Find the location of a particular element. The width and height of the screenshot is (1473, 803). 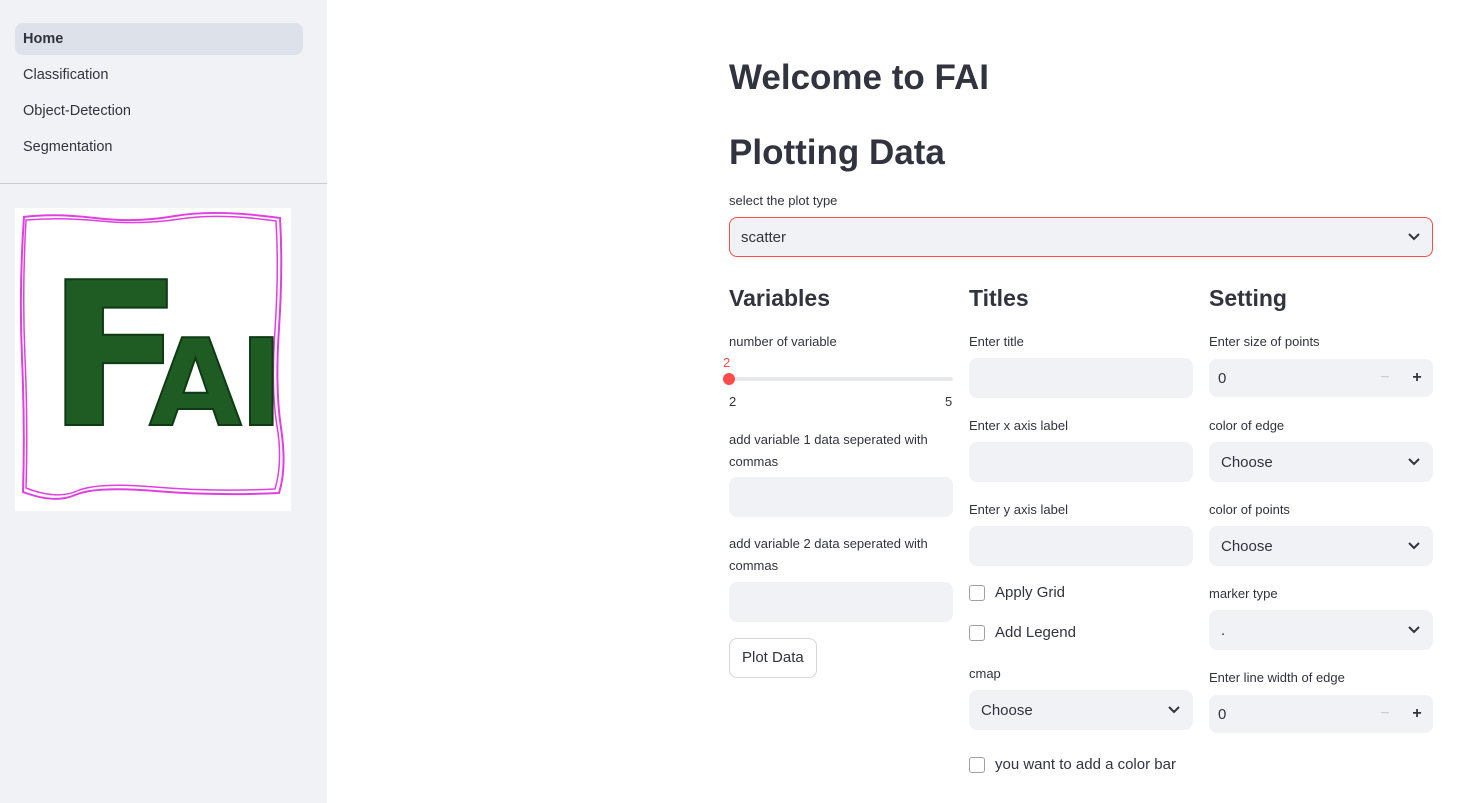

edge-color-value: Choose is located at coordinates (1247, 462).